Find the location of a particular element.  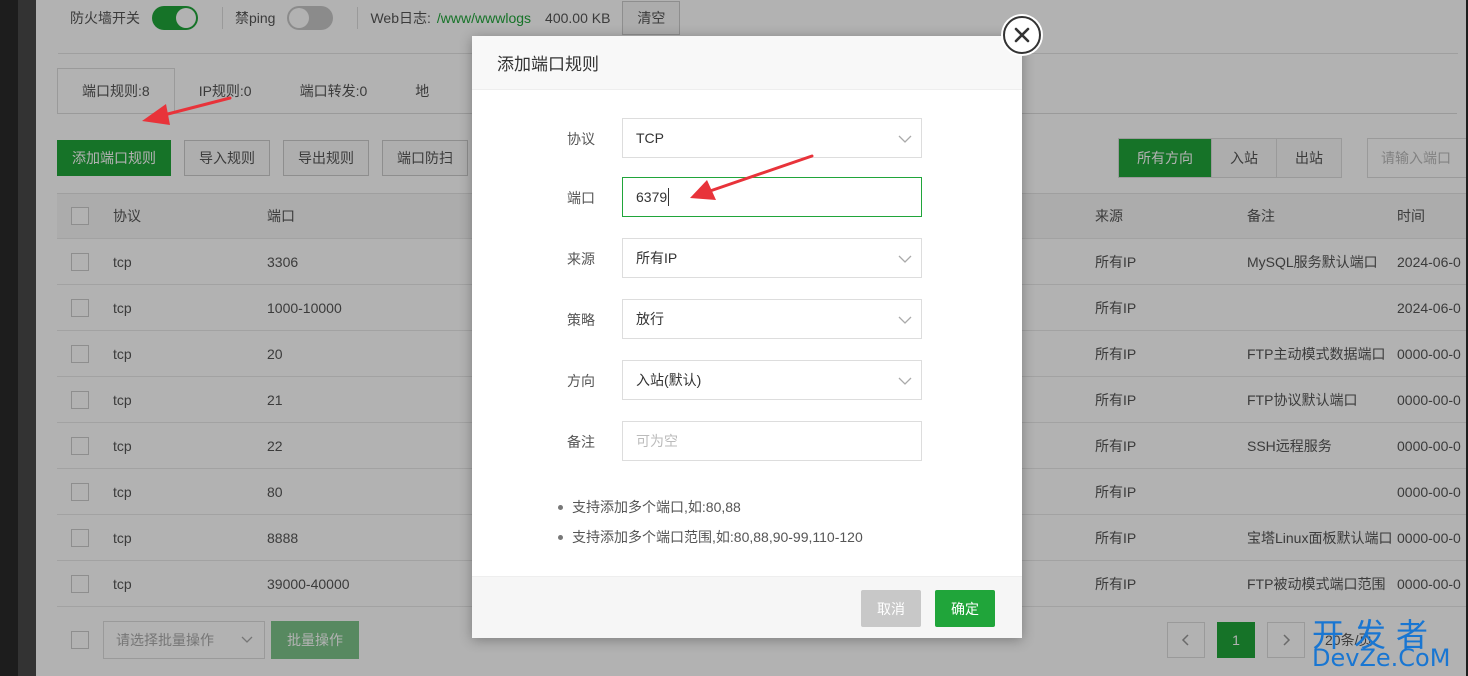

confirm-button: 确定 is located at coordinates (965, 608).